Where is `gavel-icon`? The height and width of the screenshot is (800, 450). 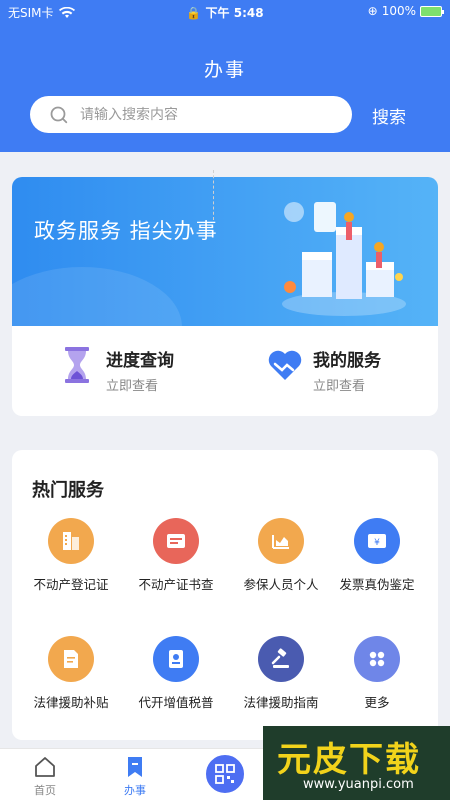
gavel-icon is located at coordinates (281, 659).